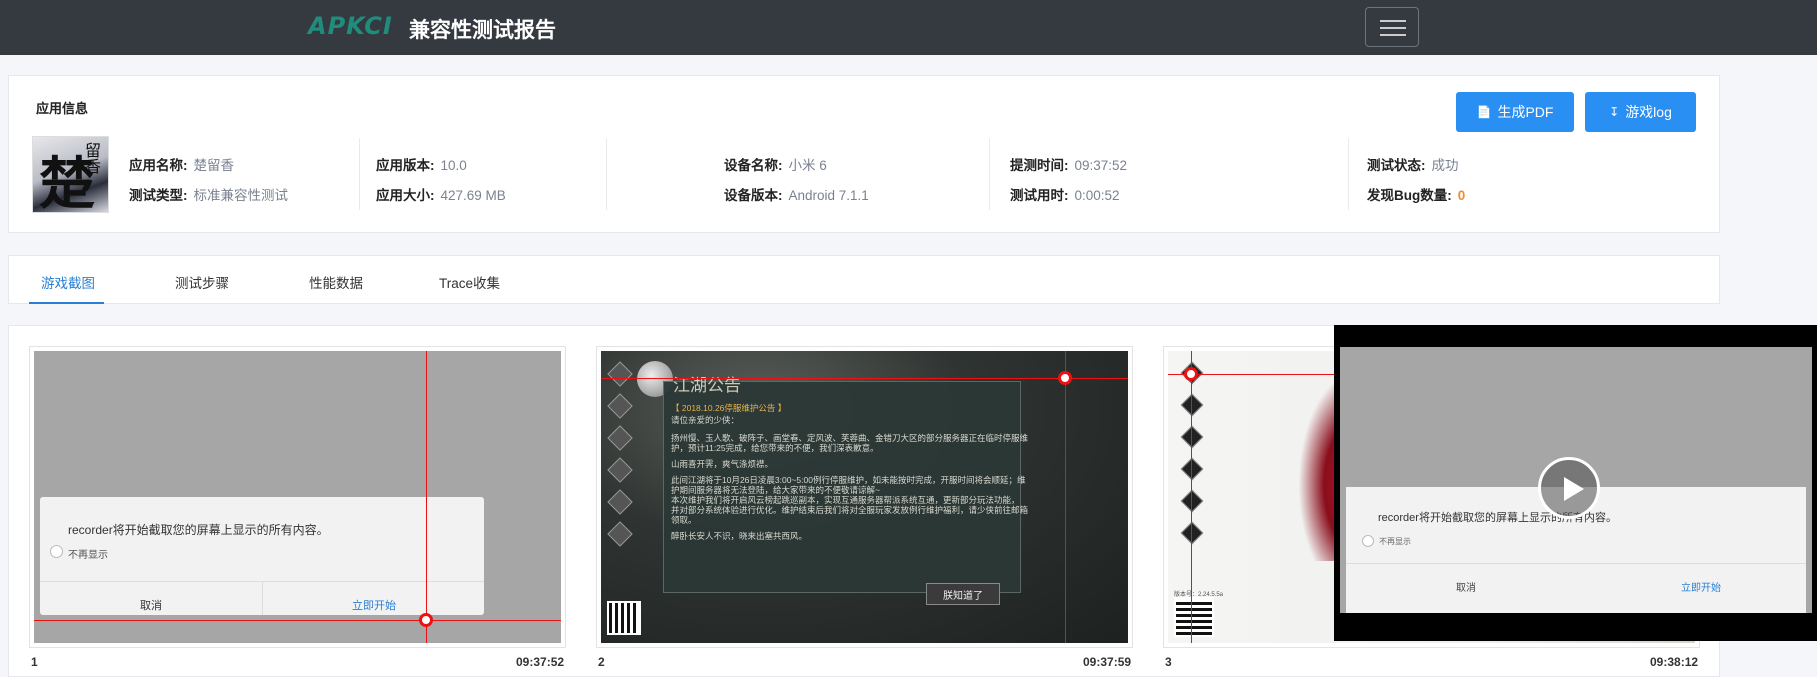  Describe the element at coordinates (707, 386) in the screenshot. I see `announcement-title: 江湖公告` at that location.